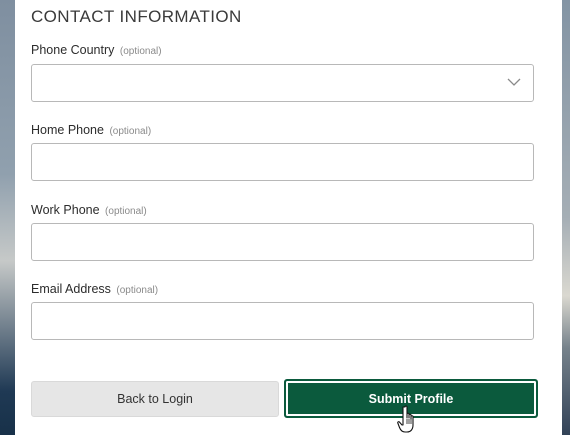 This screenshot has width=570, height=435. I want to click on home-phone-input, so click(282, 162).